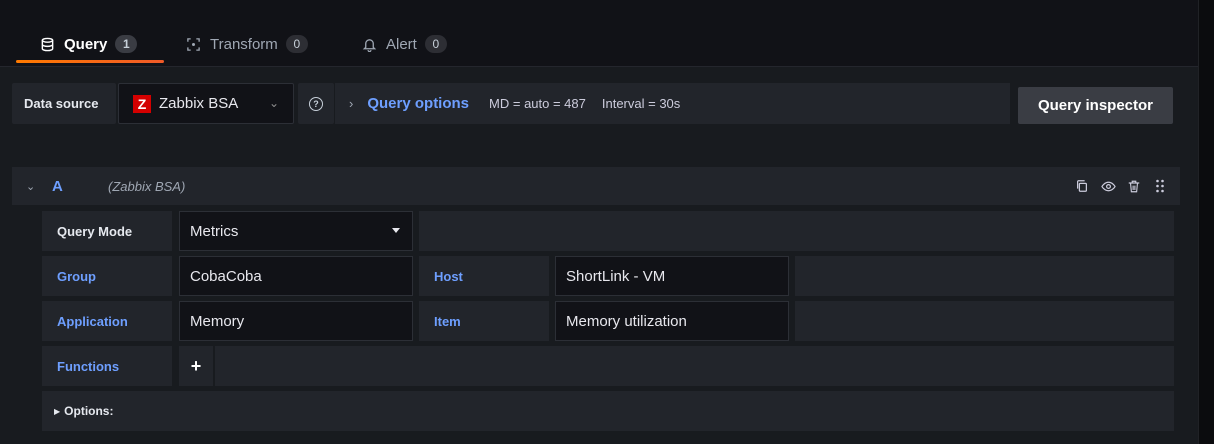 The width and height of the screenshot is (1214, 444). What do you see at coordinates (435, 44) in the screenshot?
I see `tab-alert-count: 0` at bounding box center [435, 44].